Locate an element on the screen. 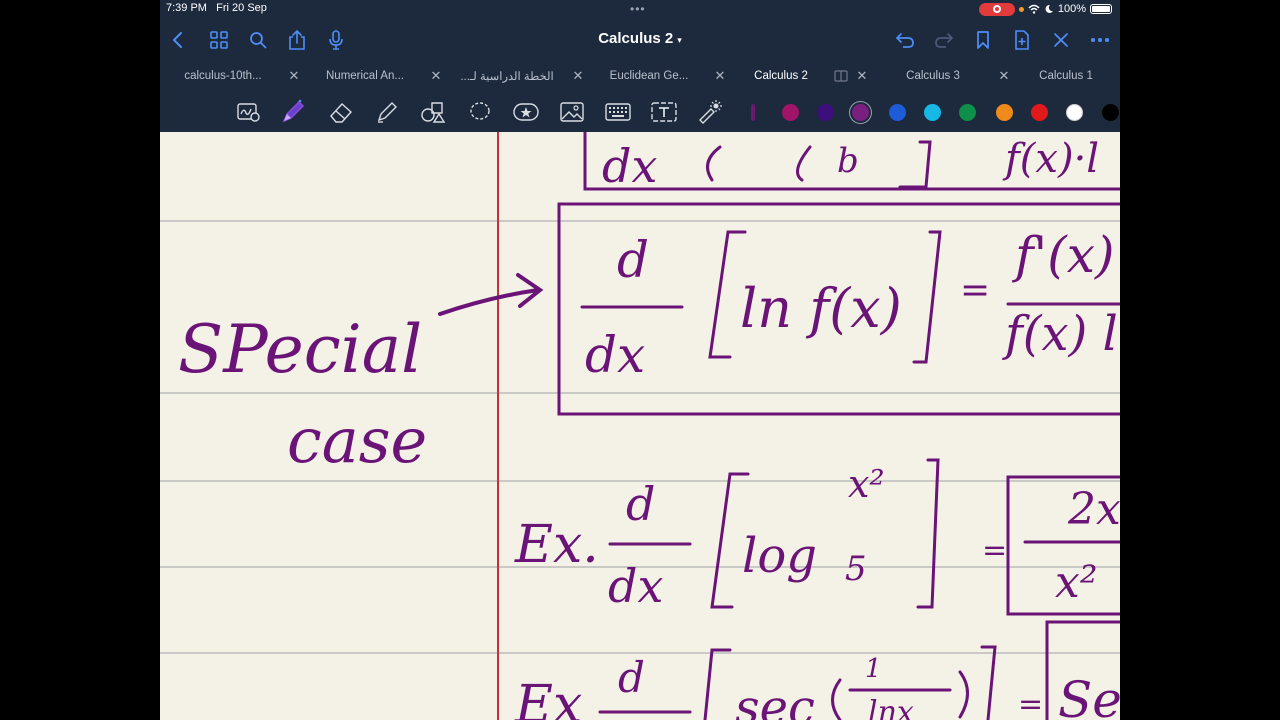 The height and width of the screenshot is (720, 1280). tab-calculus-10th: calculus-10th... ✕ is located at coordinates (231, 76).